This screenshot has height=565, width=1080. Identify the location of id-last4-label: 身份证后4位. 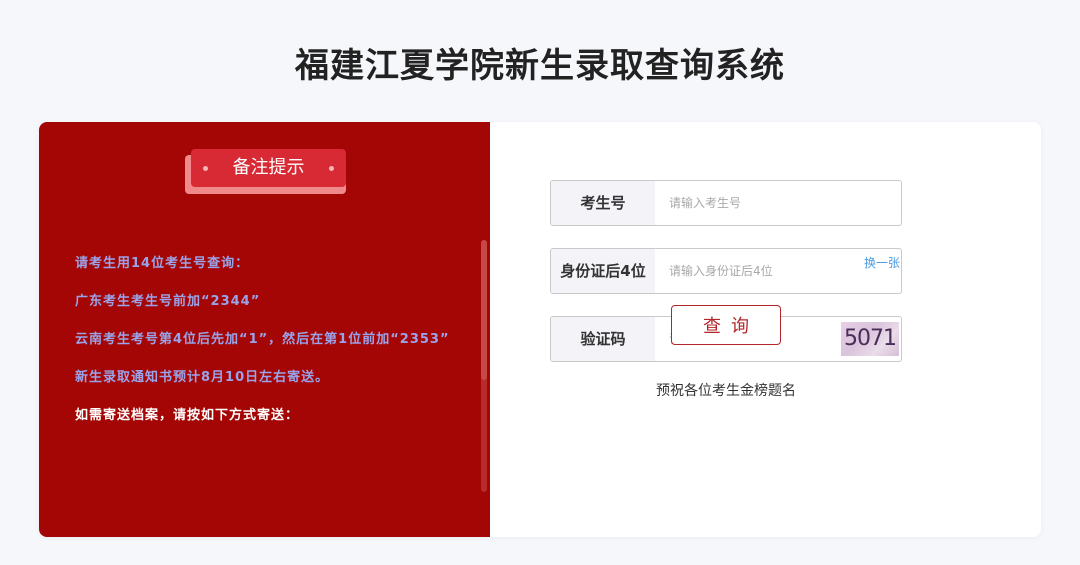
(603, 271).